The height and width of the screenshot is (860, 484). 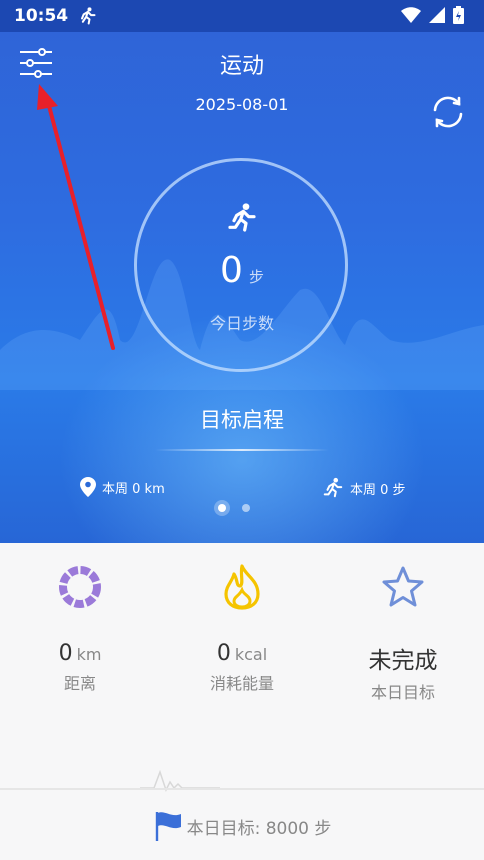 I want to click on weekly-distance: 本周 0 km, so click(x=122, y=487).